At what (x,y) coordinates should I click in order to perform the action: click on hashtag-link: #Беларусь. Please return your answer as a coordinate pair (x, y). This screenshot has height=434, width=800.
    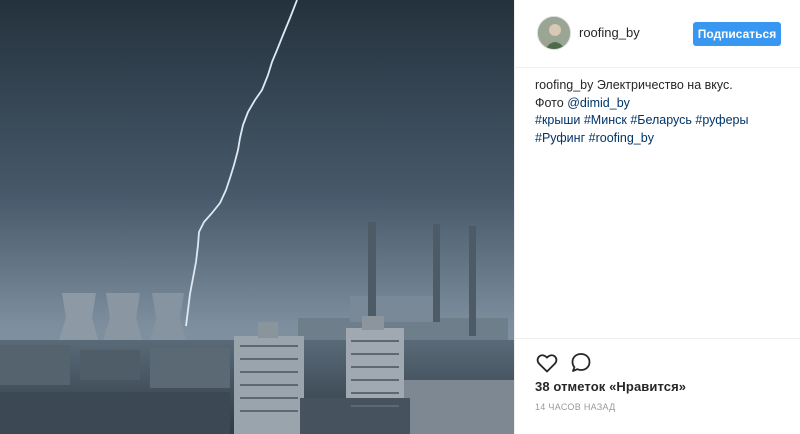
    Looking at the image, I should click on (661, 120).